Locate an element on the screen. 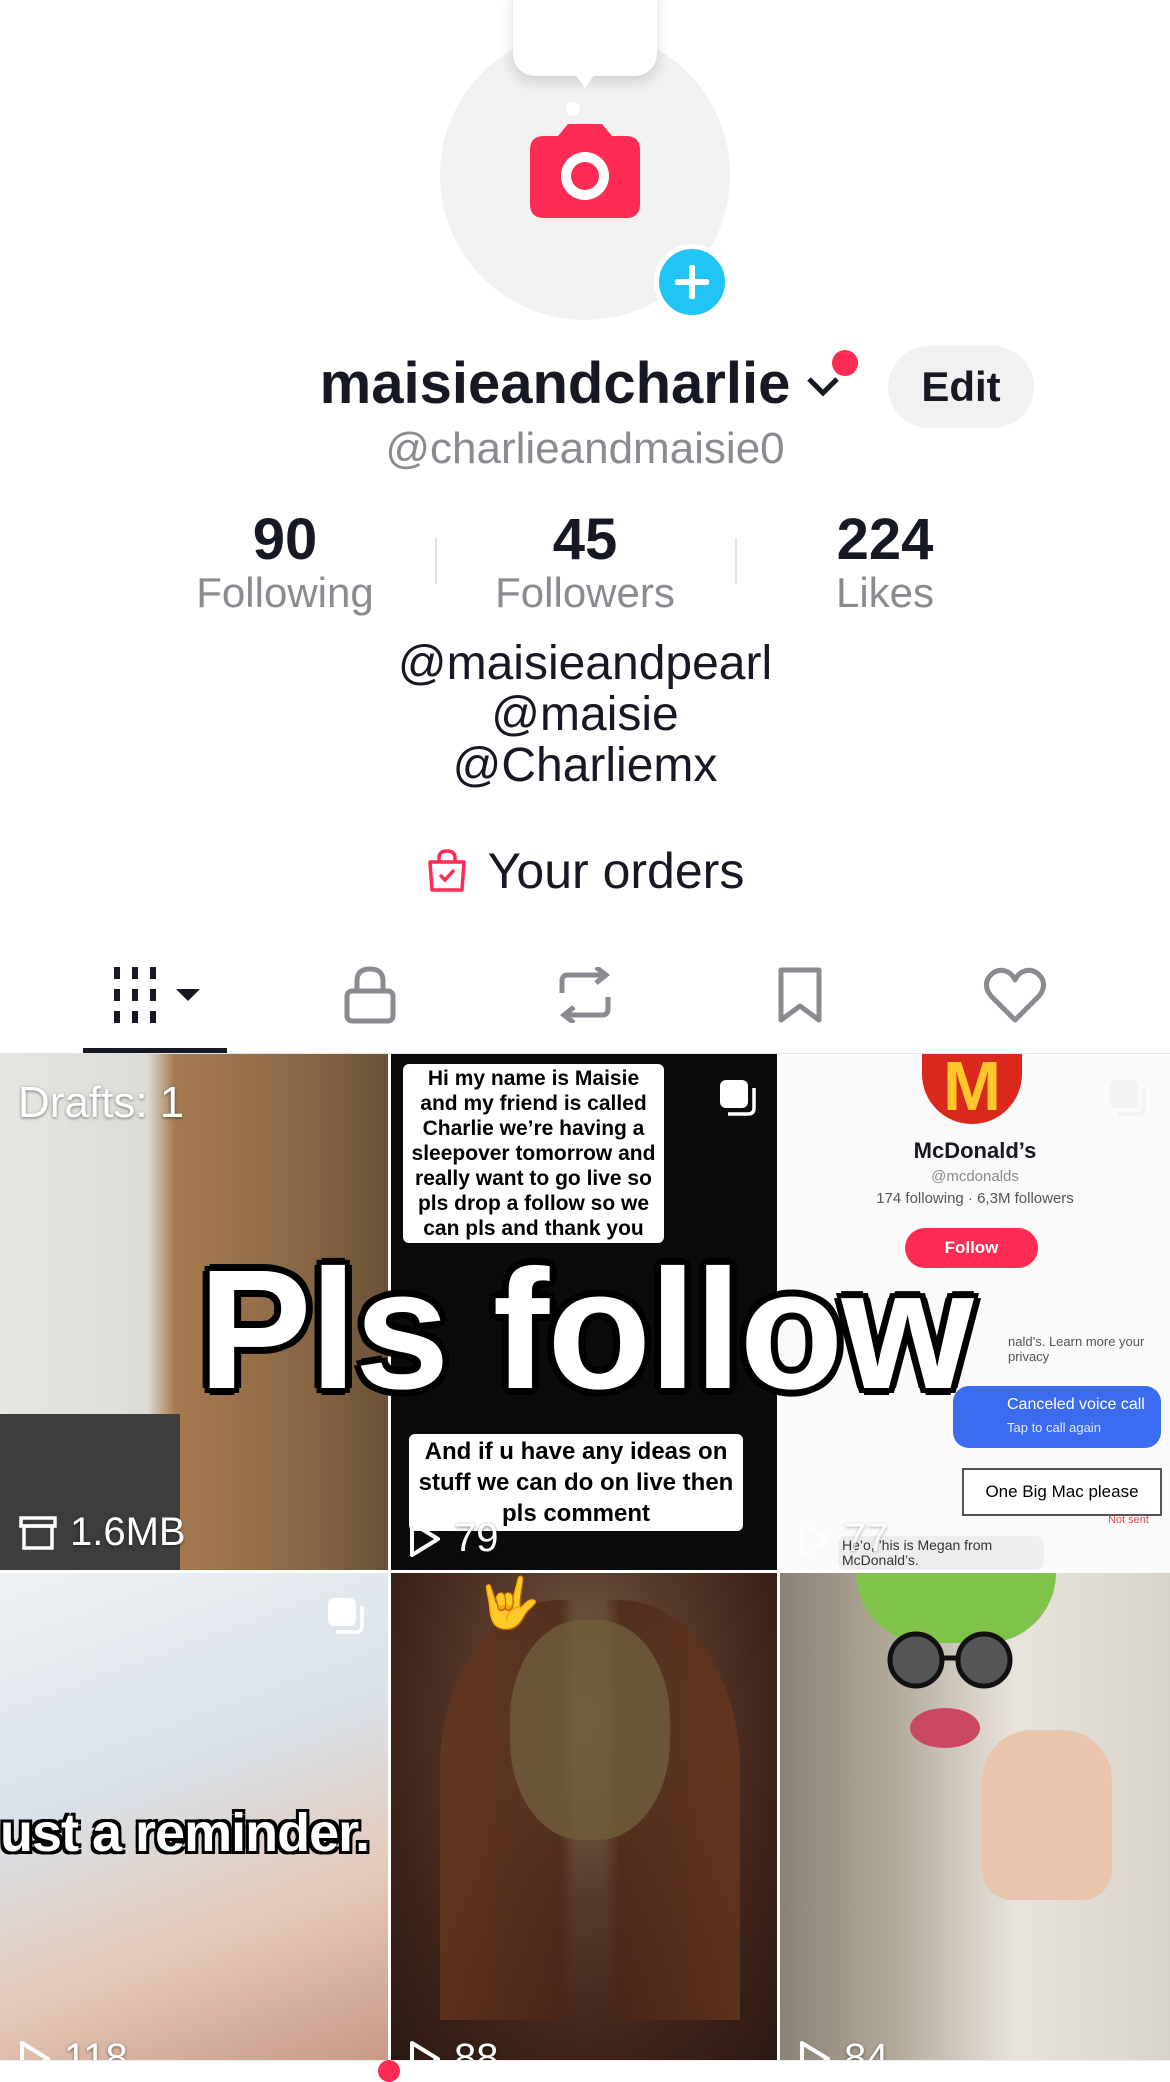  your-orders-link: Your orders is located at coordinates (585, 871).